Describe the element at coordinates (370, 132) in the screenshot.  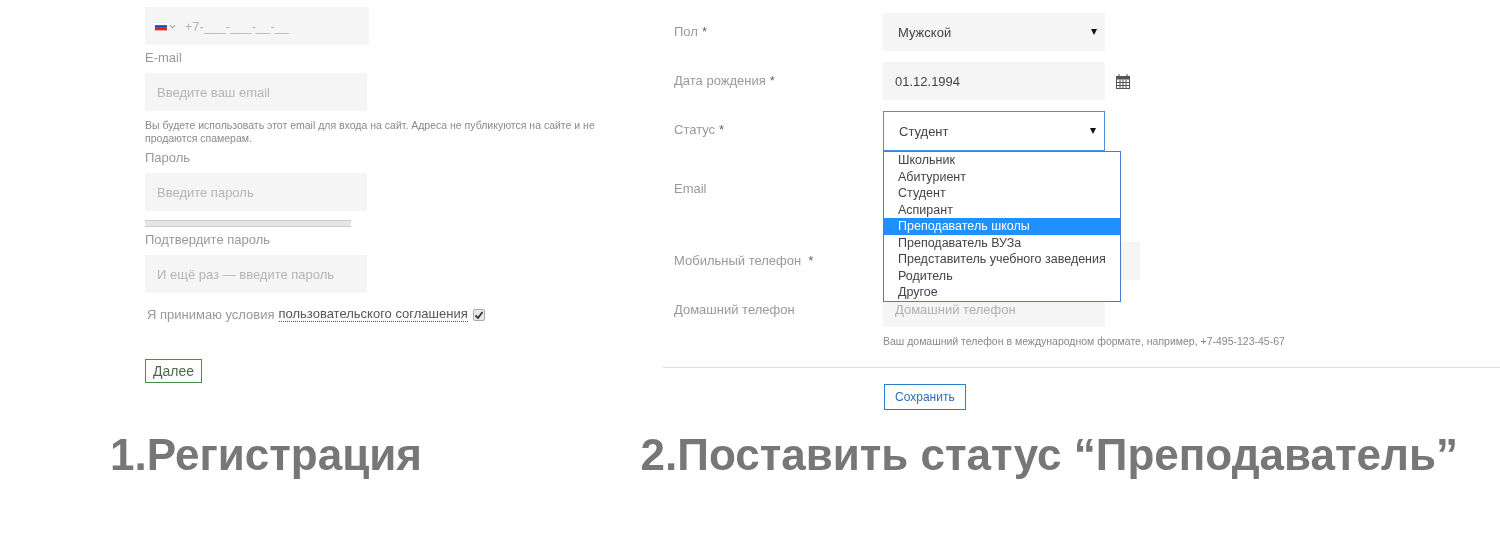
I see `hint-text: Вы будете использовать этот email для входа на сайт. Адреса не публикуются на сайте и не продаются спамерам.` at that location.